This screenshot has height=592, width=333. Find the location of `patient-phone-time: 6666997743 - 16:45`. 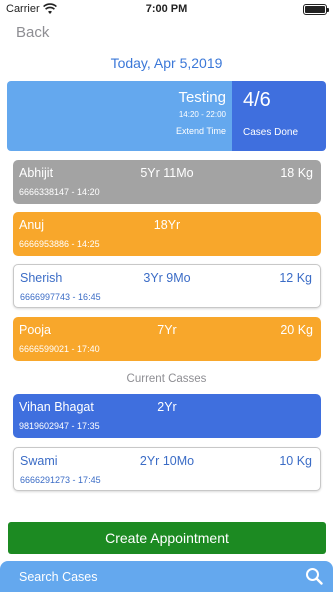

patient-phone-time: 6666997743 - 16:45 is located at coordinates (60, 297).